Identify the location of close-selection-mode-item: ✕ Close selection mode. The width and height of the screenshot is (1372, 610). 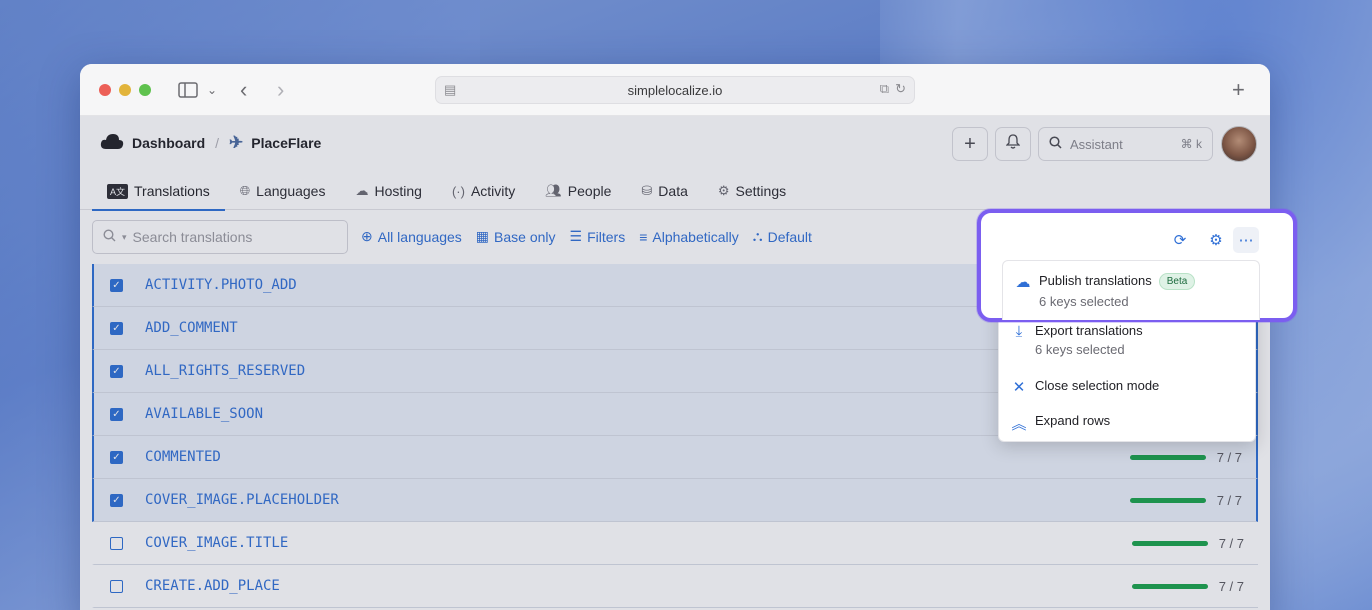
(1085, 387).